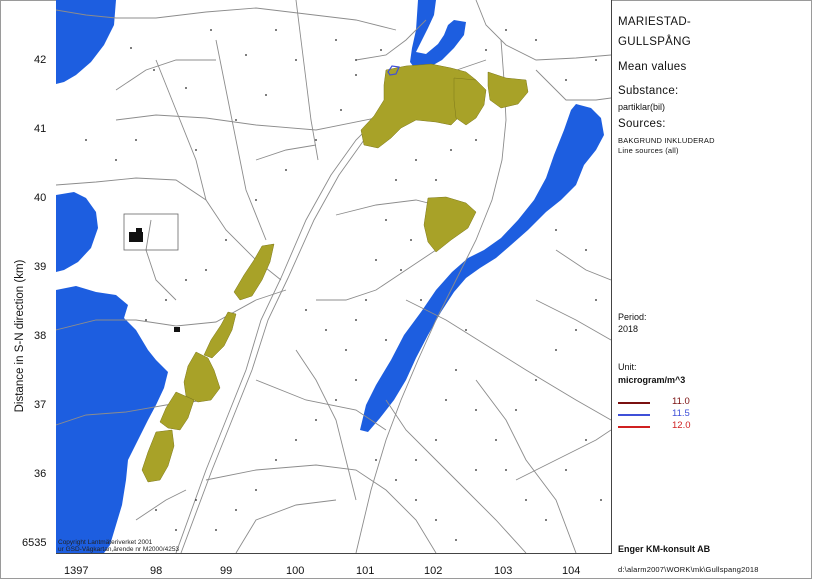 The height and width of the screenshot is (580, 813). Describe the element at coordinates (648, 91) in the screenshot. I see `substance-label: Substance:` at that location.